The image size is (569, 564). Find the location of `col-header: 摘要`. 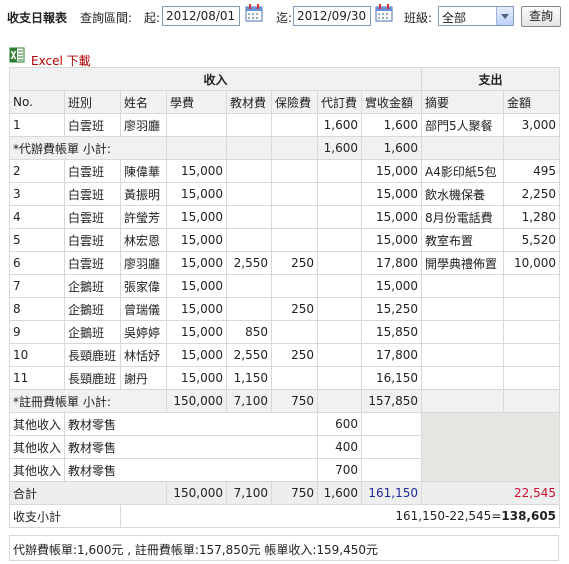

col-header: 摘要 is located at coordinates (463, 102).